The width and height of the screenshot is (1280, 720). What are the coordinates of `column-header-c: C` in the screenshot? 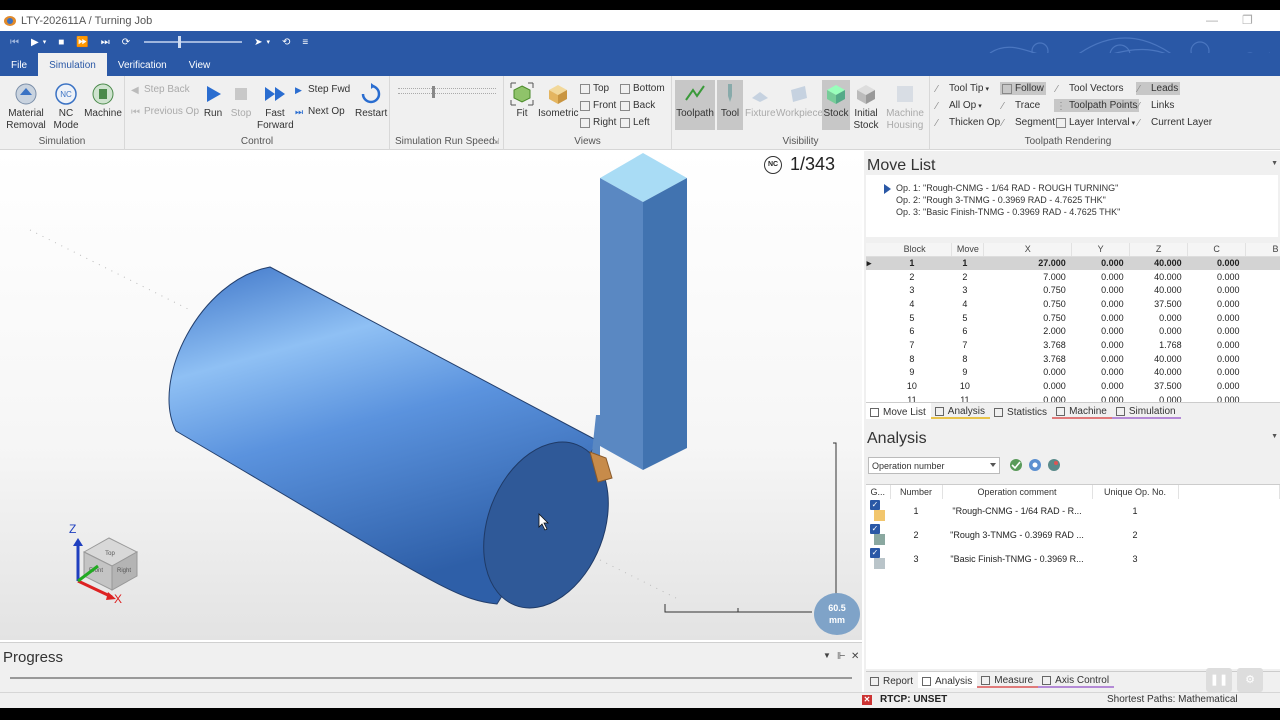 It's located at (1217, 250).